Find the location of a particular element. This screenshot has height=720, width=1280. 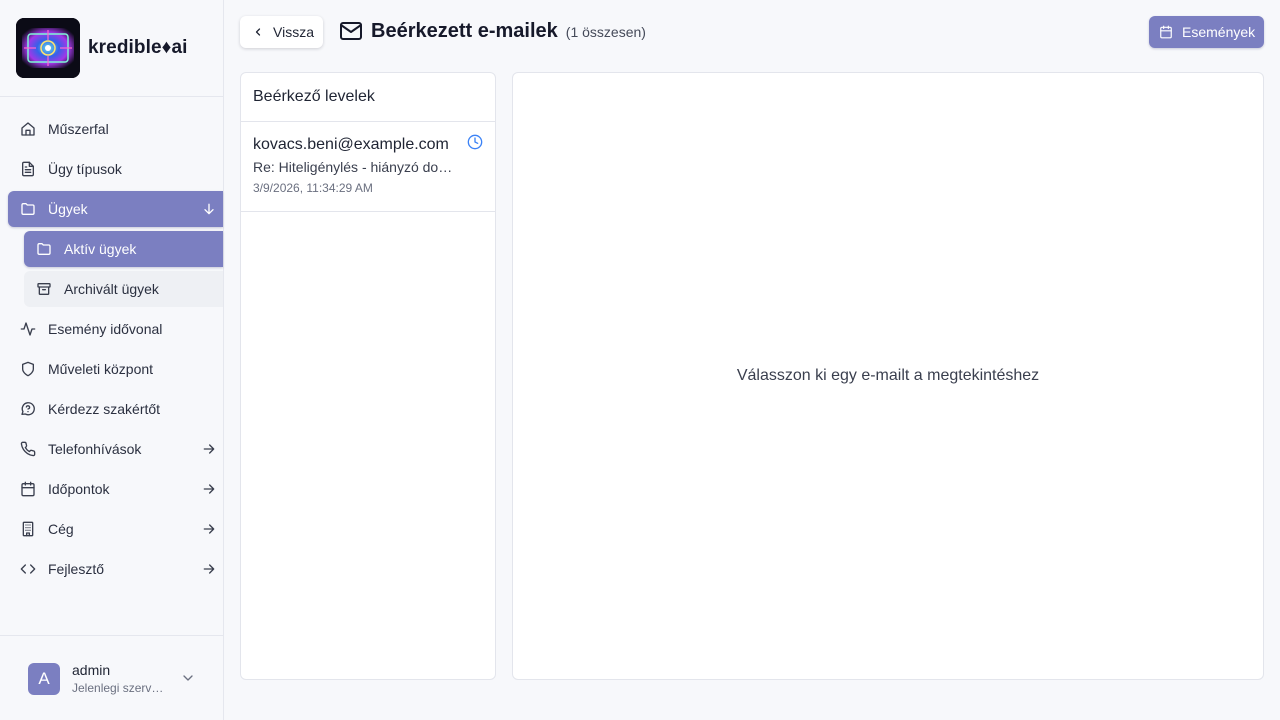

sidebar-item-phone-calls: Telefonhívások is located at coordinates (111, 449).